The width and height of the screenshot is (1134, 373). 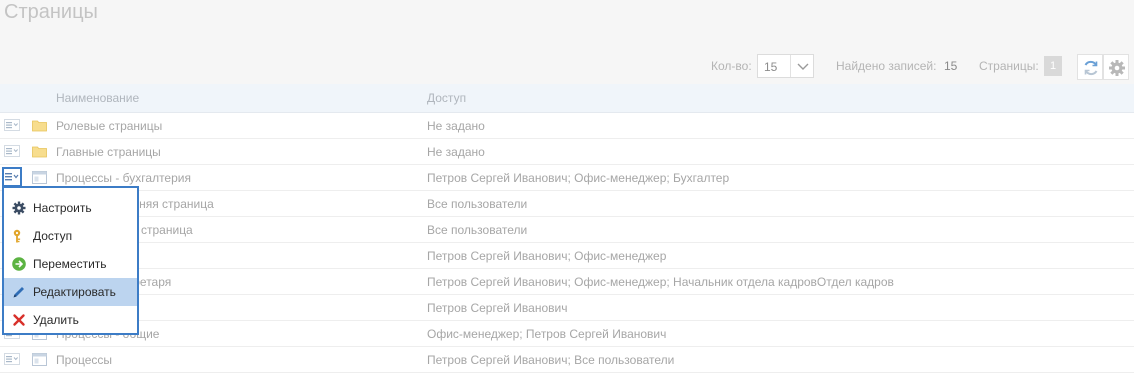 I want to click on page-title: Страницы, so click(x=51, y=12).